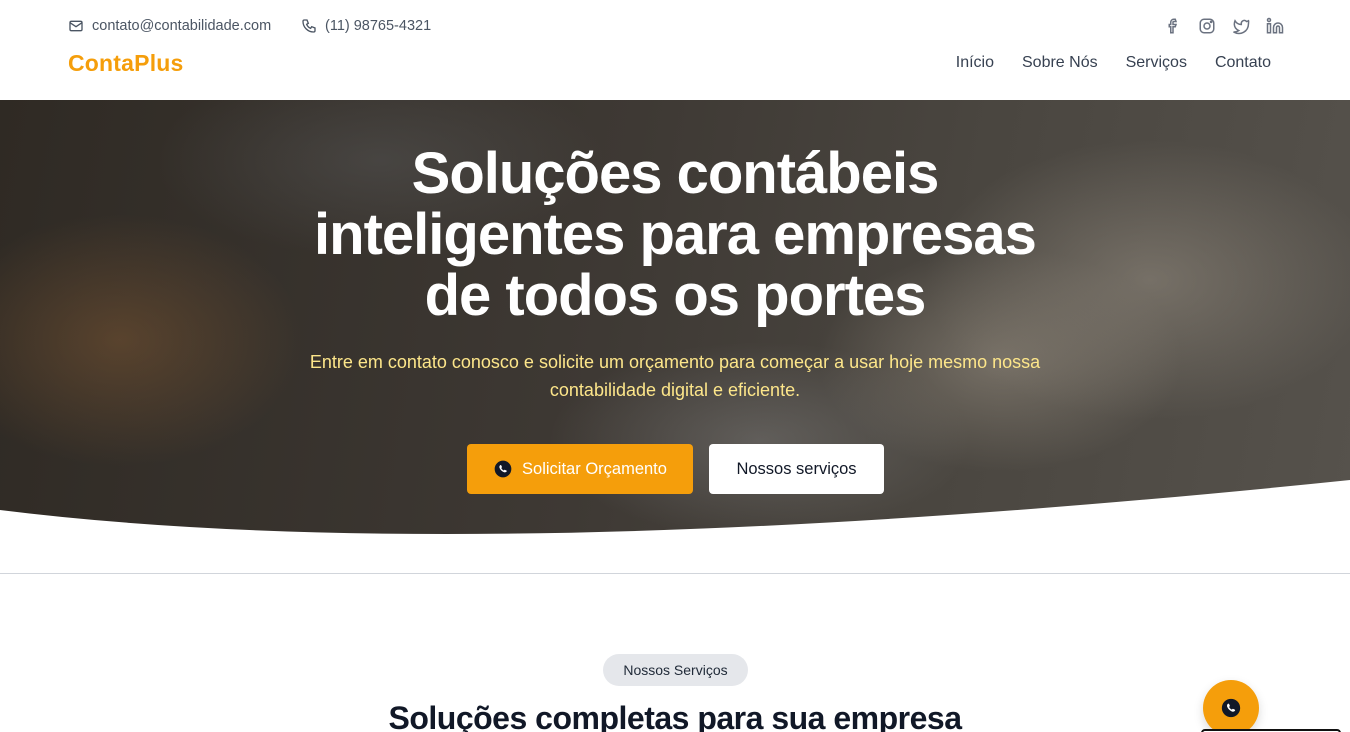 The image size is (1350, 732). I want to click on services-badge: Nossos Serviços, so click(675, 670).